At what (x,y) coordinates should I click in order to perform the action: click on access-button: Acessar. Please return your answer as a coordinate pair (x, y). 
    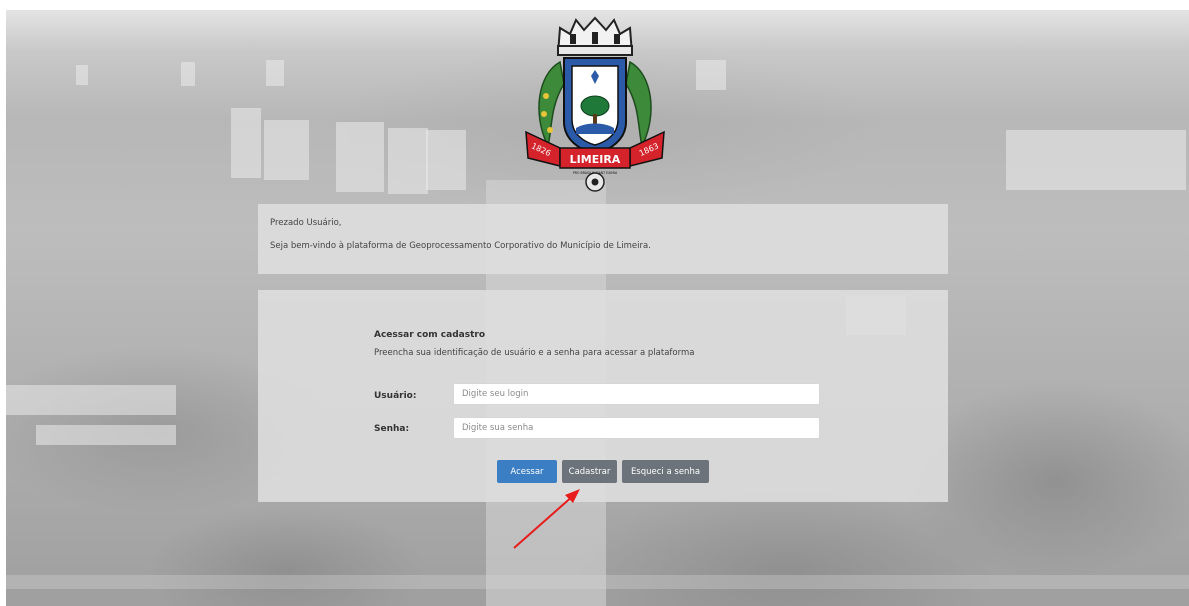
    Looking at the image, I should click on (527, 471).